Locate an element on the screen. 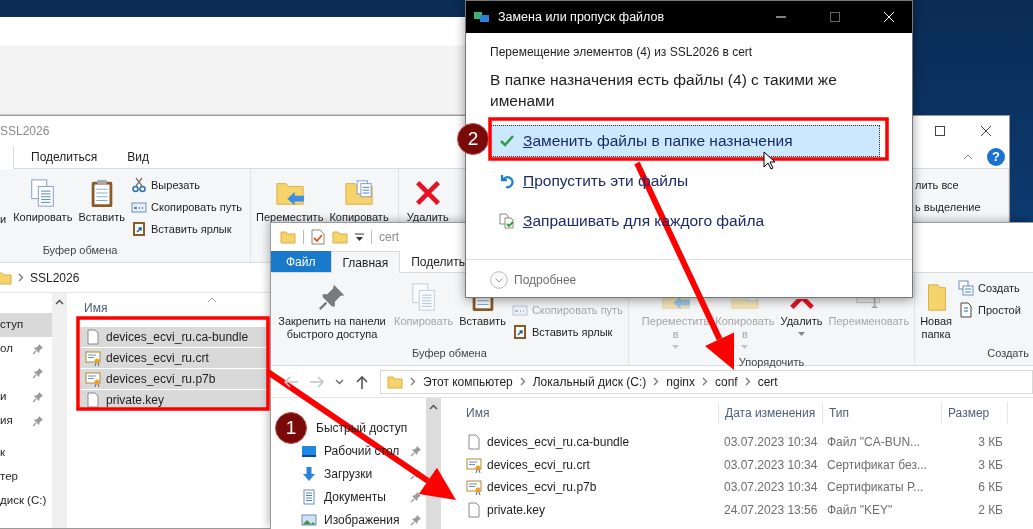  properties-icon is located at coordinates (318, 237).